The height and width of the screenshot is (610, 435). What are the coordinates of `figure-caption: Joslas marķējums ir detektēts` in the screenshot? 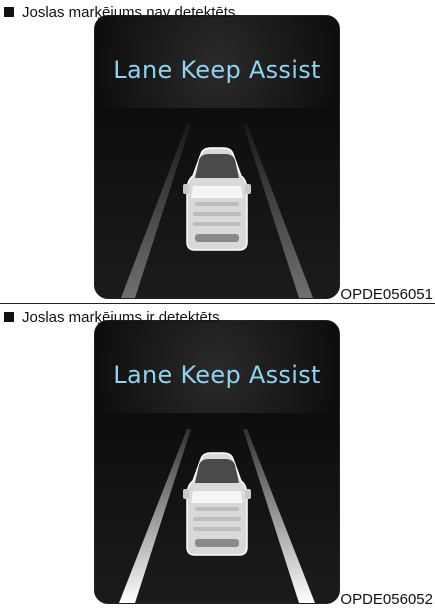 It's located at (112, 318).